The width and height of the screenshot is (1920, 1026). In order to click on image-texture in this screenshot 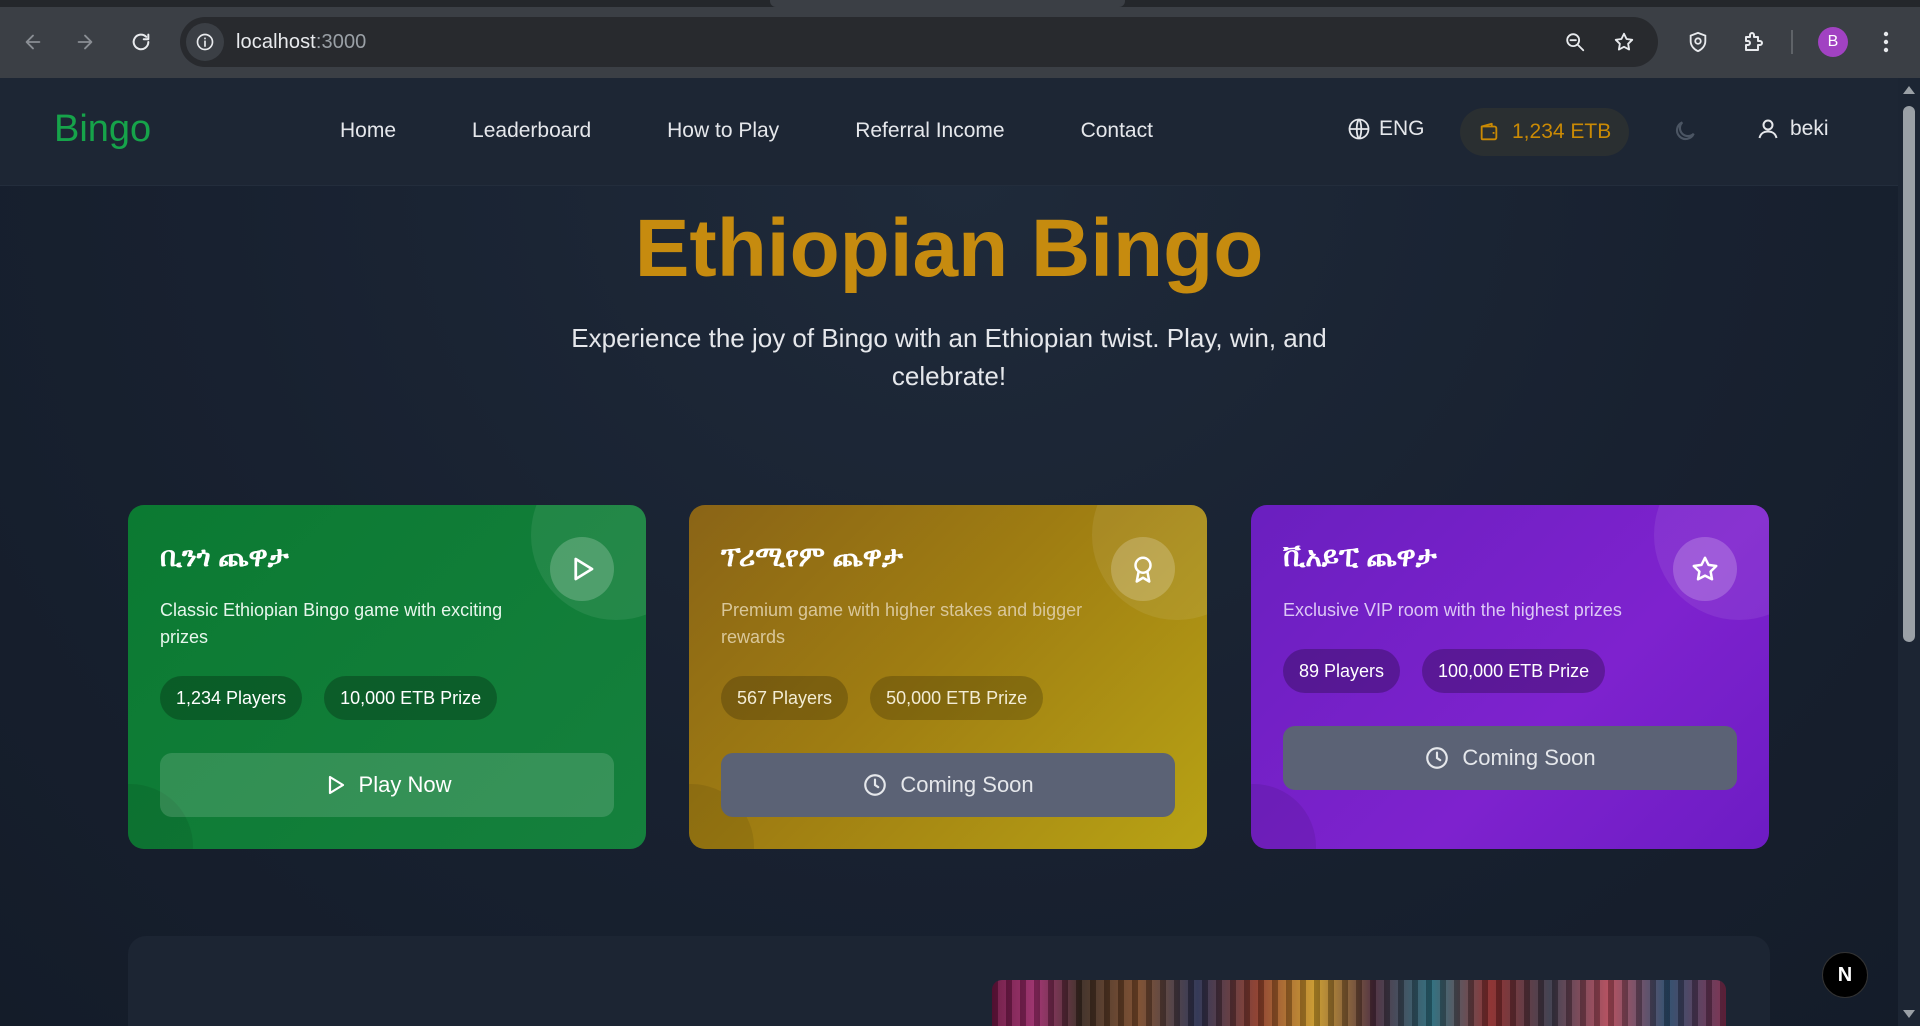, I will do `click(1359, 1003)`.